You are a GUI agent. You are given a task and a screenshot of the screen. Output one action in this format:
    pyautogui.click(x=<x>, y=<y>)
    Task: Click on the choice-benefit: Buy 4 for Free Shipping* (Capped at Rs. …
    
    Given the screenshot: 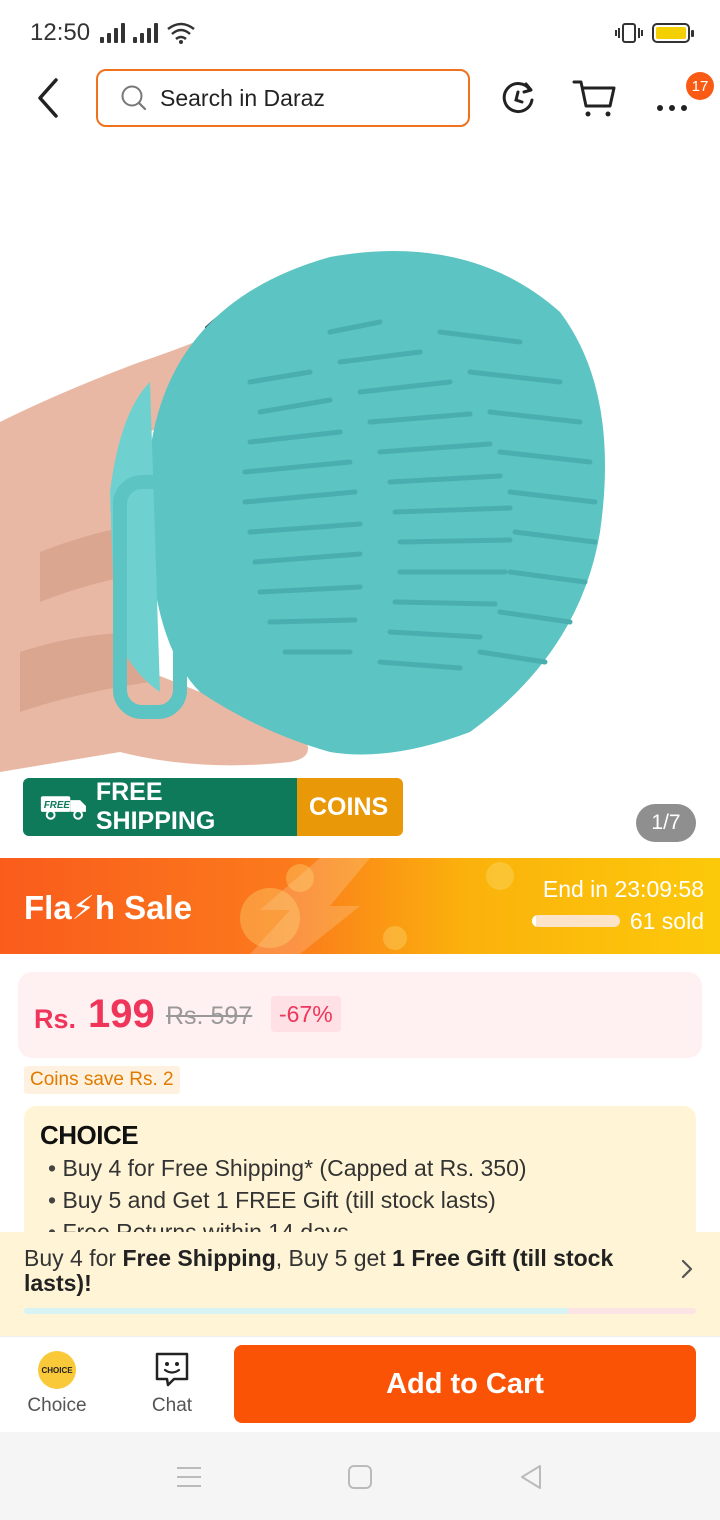 What is the action you would take?
    pyautogui.click(x=287, y=1168)
    